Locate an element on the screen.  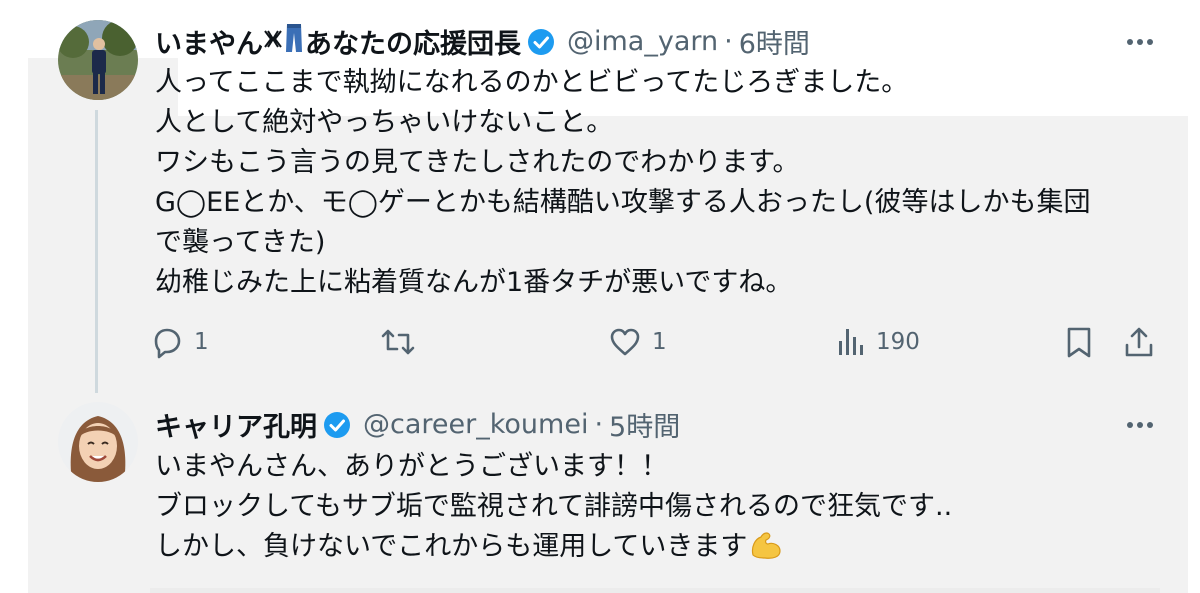
tweet-header: キャリア孔明 @career_koumei · 5時間 is located at coordinates (417, 424).